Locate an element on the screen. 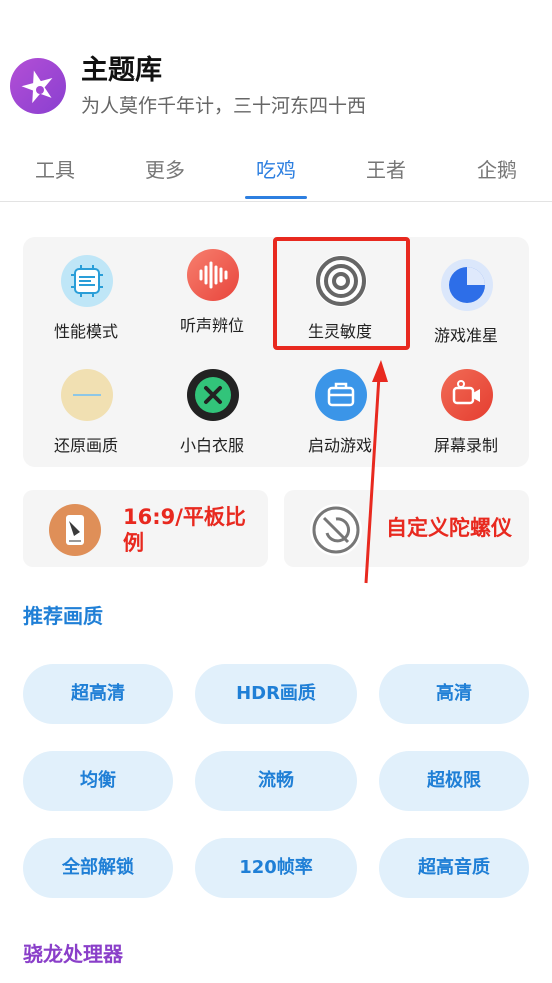  tab-more: 更多 is located at coordinates (165, 170).